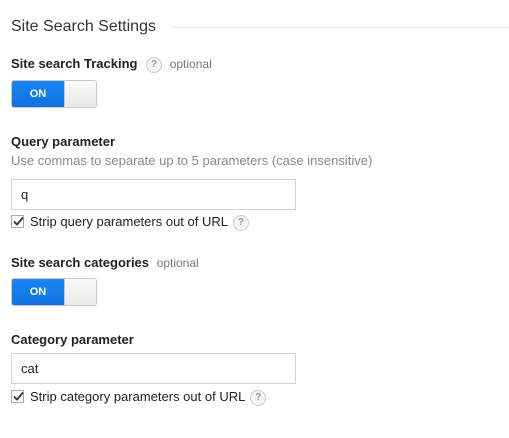  I want to click on site-search-tracking-row: Site search Tracking ? optional, so click(111, 64).